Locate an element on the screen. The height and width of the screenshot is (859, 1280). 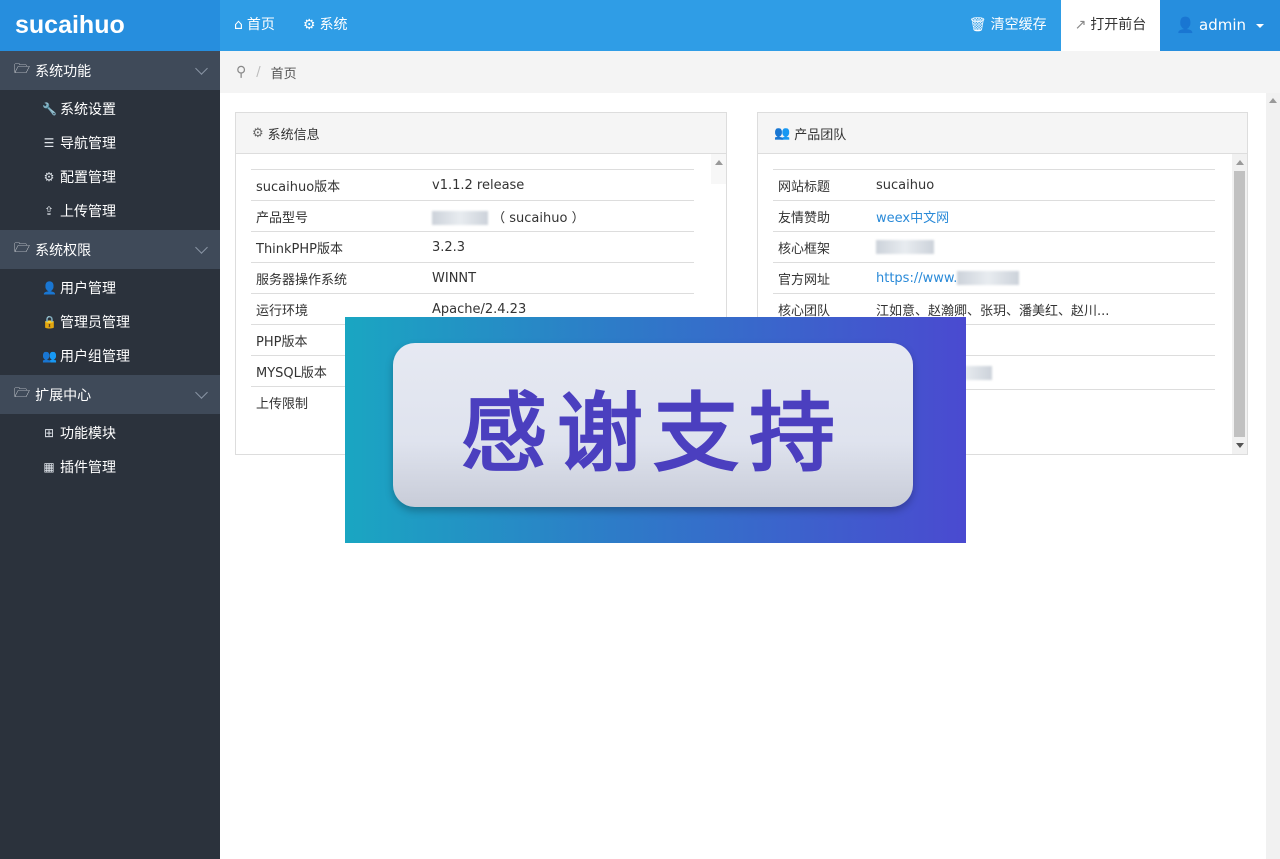
sidebar-item-modules: ⊞ 功能模块 is located at coordinates (110, 433).